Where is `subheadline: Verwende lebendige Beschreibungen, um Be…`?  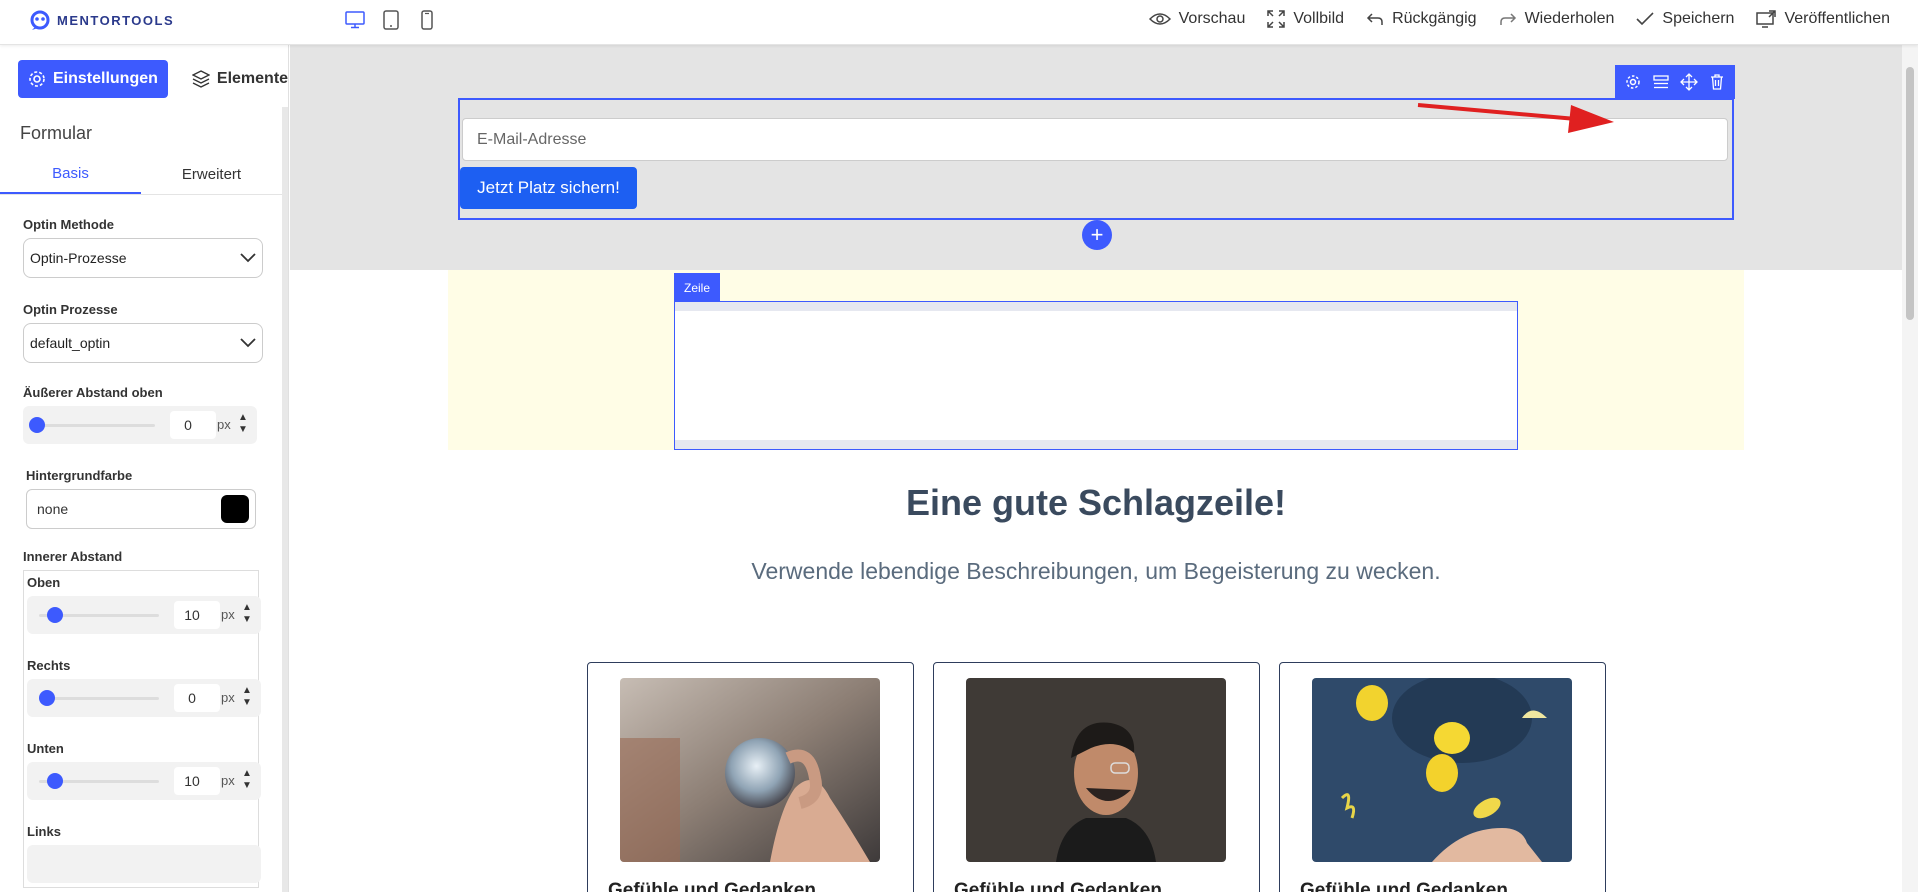
subheadline: Verwende lebendige Beschreibungen, um Be… is located at coordinates (1096, 571).